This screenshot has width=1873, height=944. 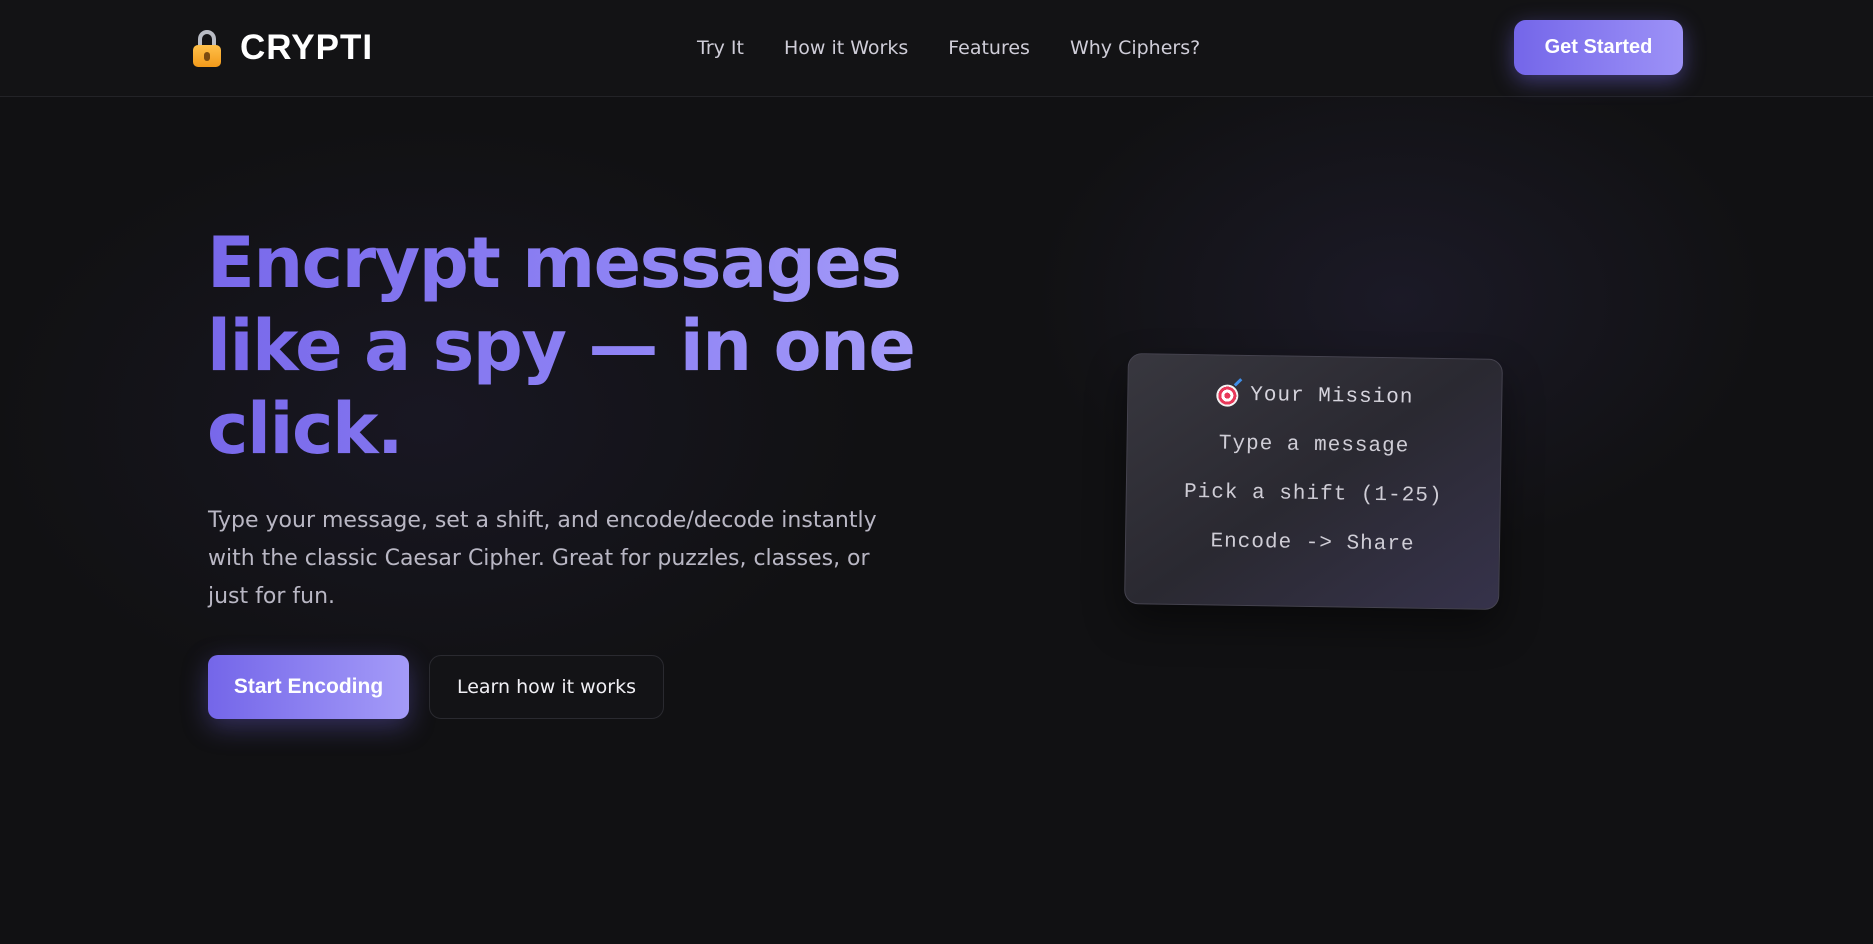 I want to click on start-encoding-button: Start Encoding, so click(x=308, y=687).